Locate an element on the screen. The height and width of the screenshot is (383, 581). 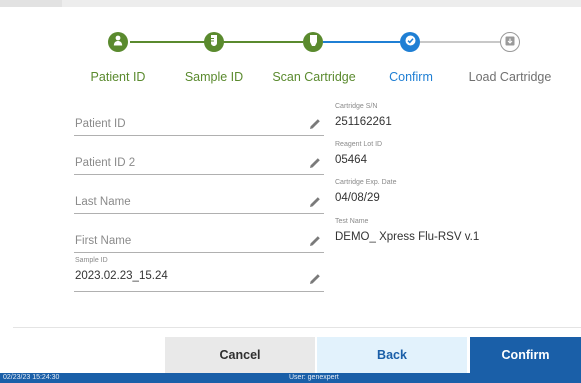
load-icon is located at coordinates (510, 42).